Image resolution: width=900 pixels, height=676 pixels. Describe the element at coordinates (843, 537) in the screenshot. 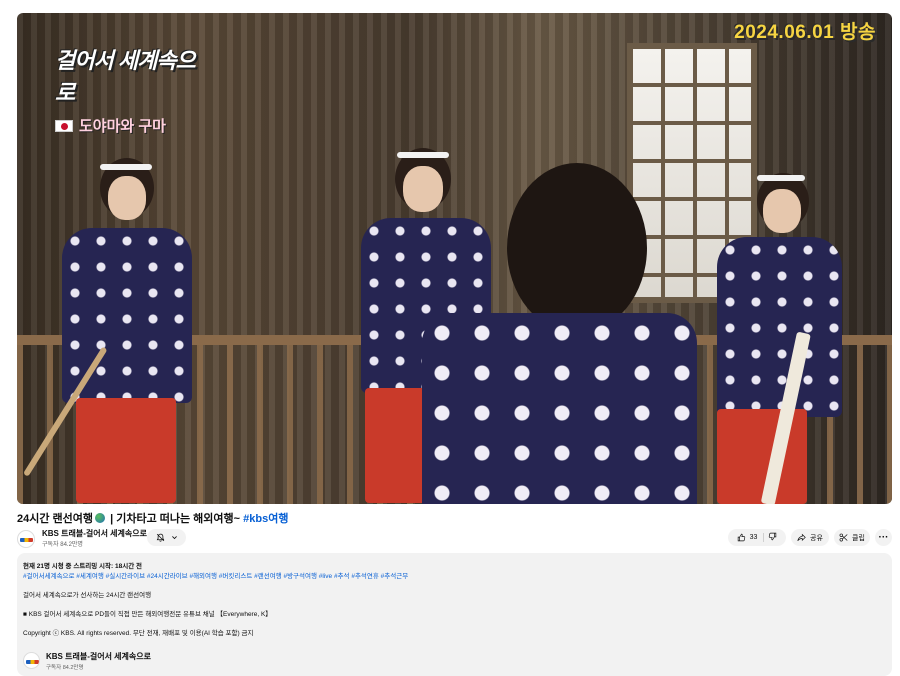

I see `scissors-icon` at that location.